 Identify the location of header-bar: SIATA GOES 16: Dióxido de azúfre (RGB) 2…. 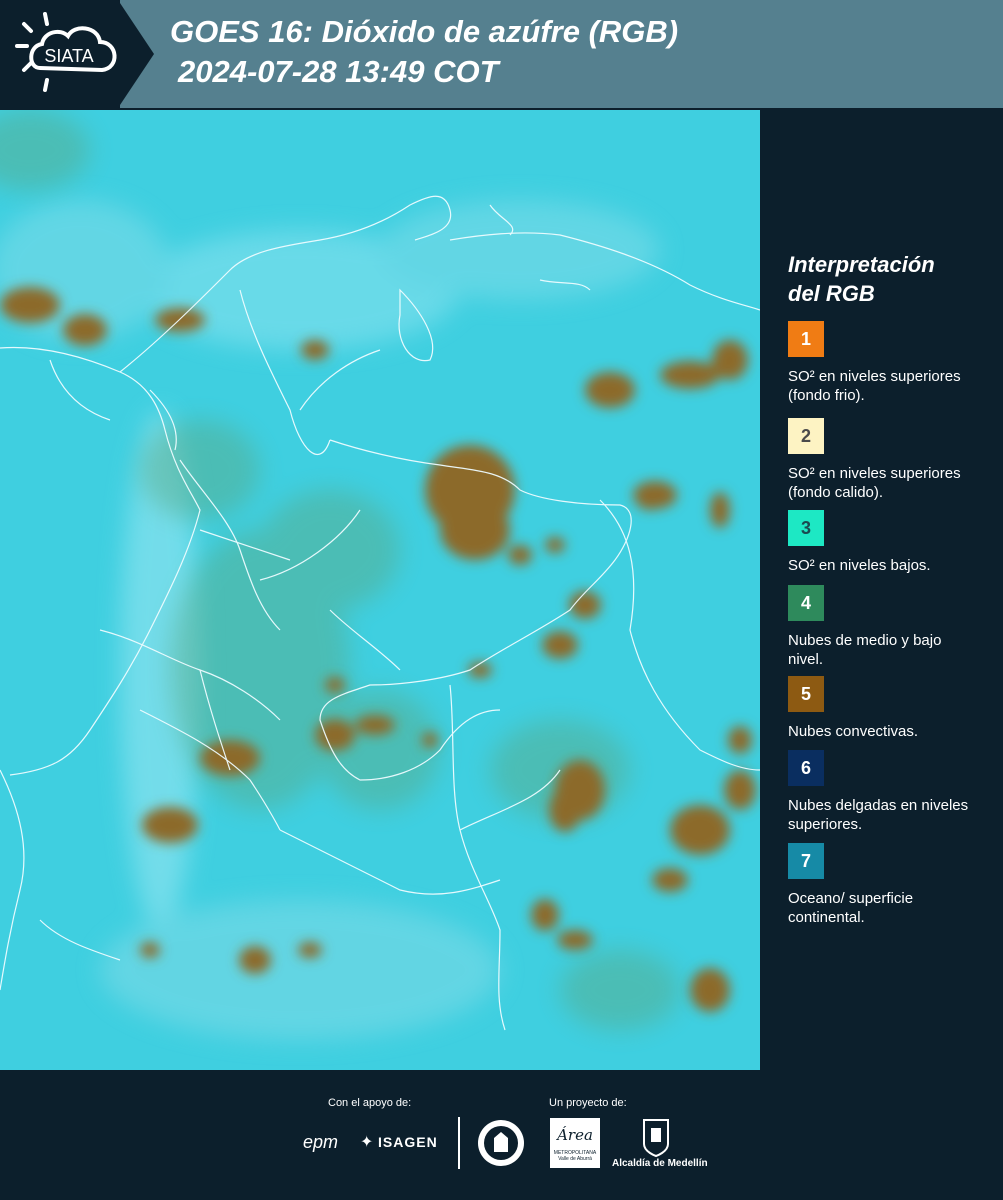
(501, 55).